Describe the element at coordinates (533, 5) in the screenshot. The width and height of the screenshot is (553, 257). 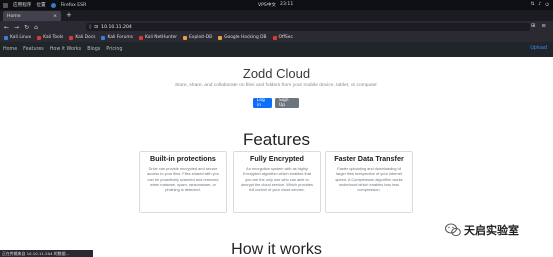
I see `network-icon: ⇅` at that location.